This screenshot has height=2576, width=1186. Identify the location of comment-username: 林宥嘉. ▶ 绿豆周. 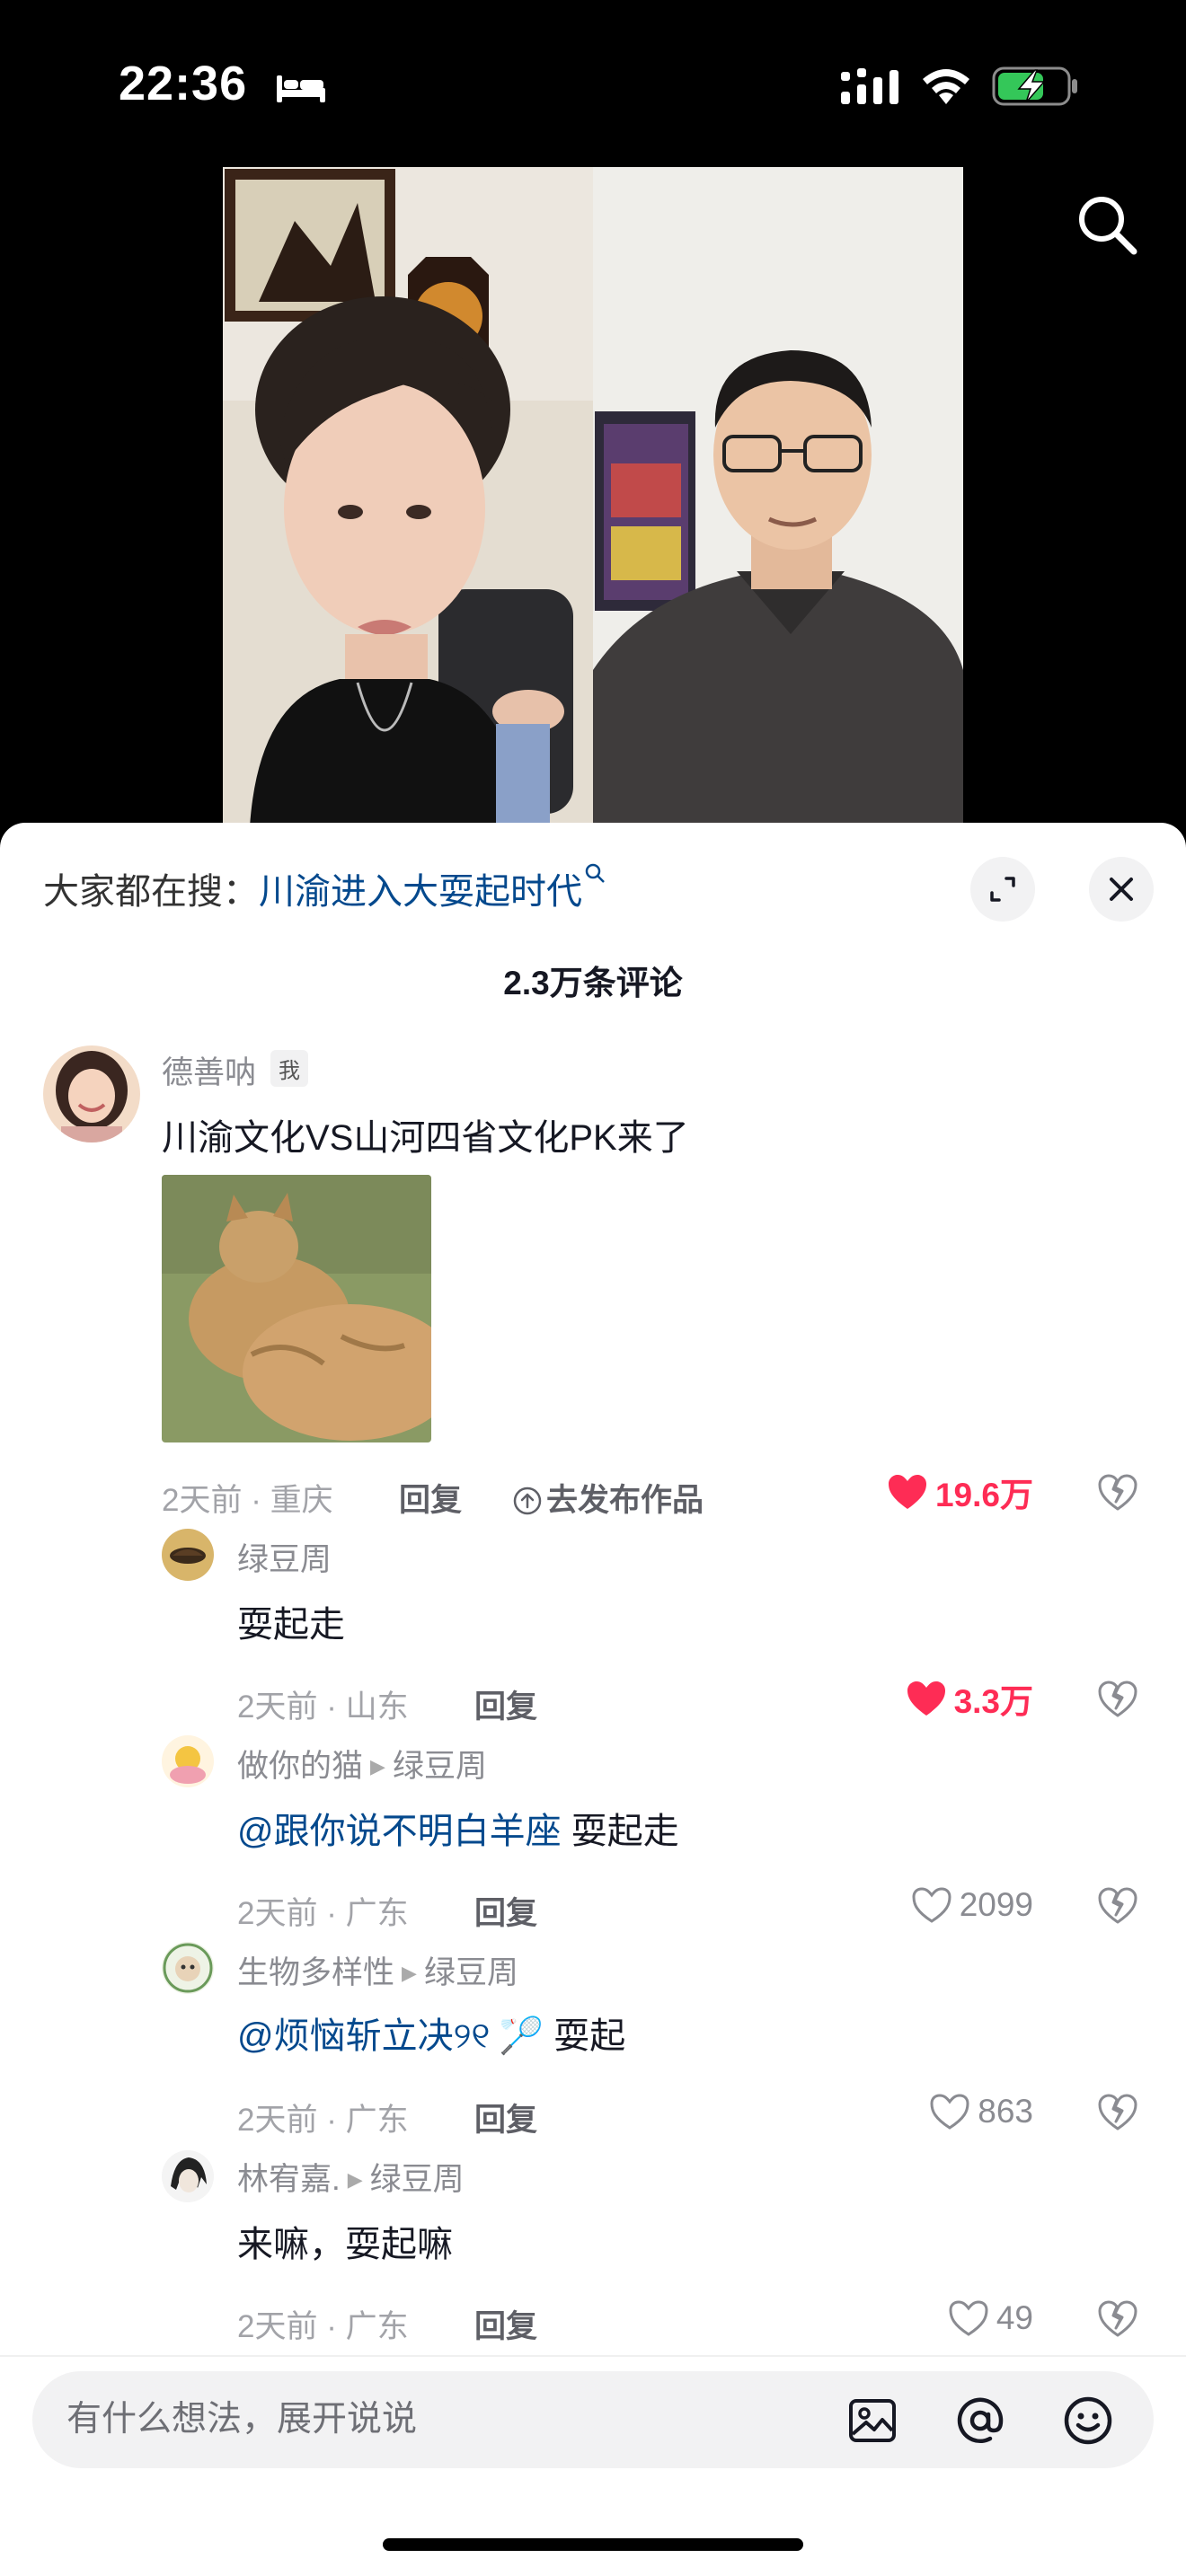
(351, 2177).